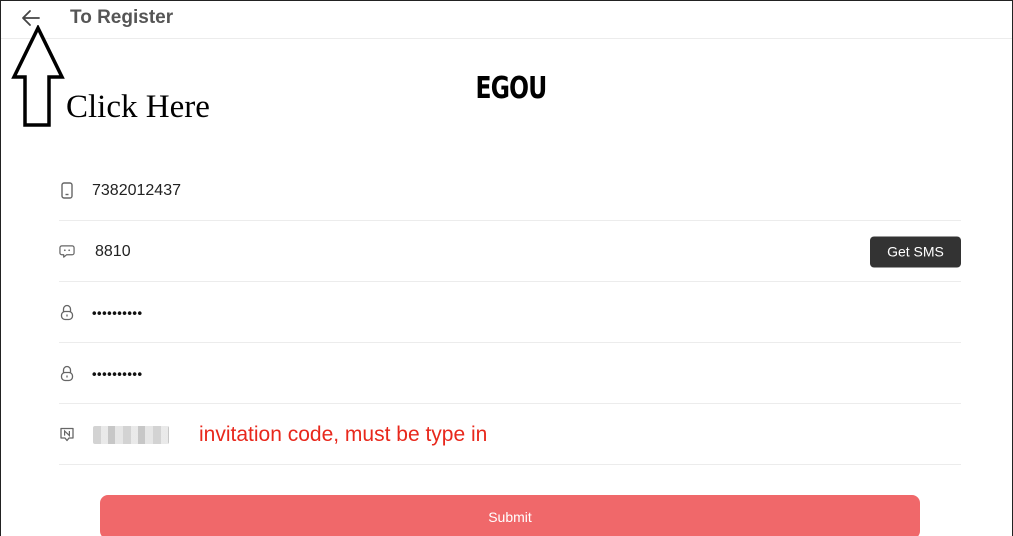  What do you see at coordinates (67, 252) in the screenshot?
I see `message-icon` at bounding box center [67, 252].